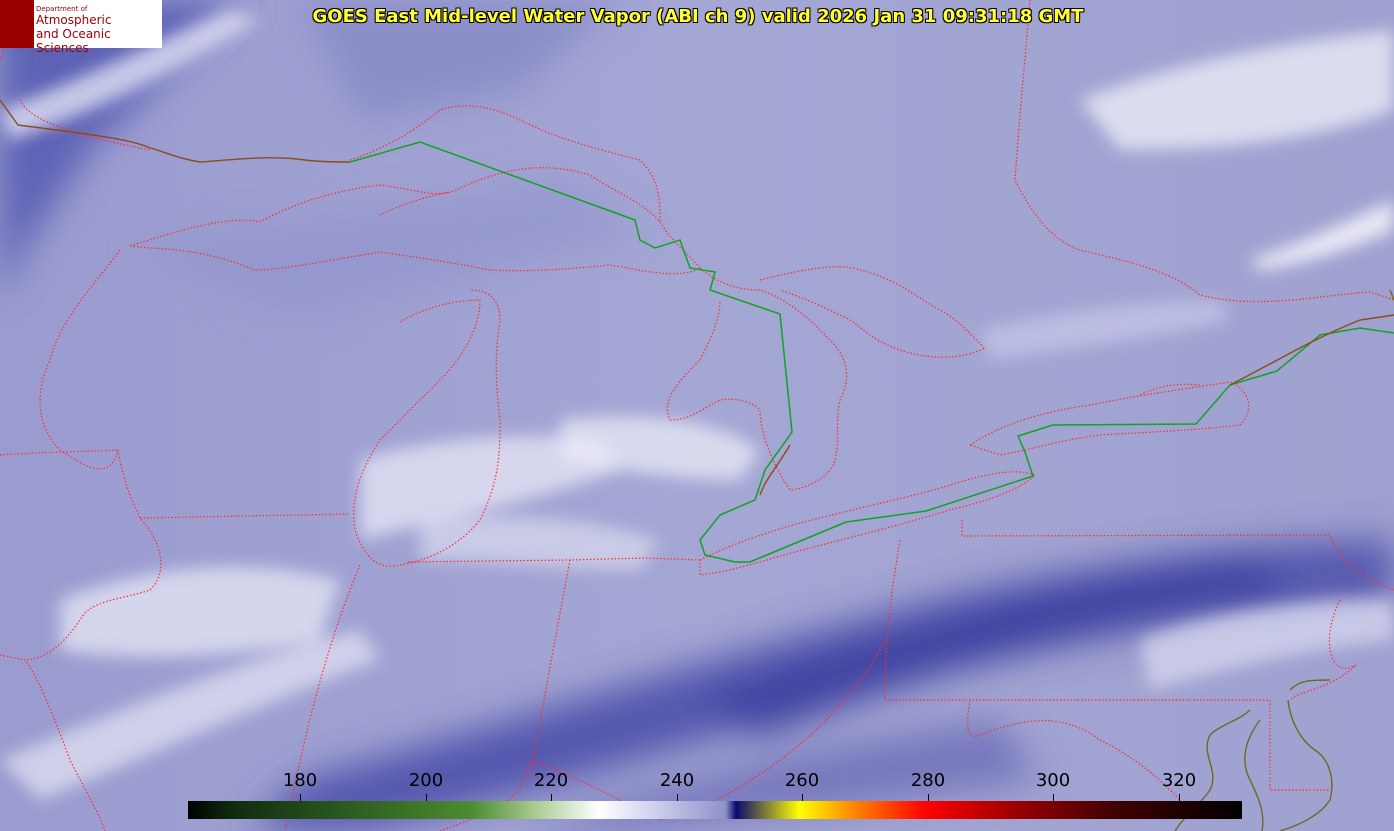  Describe the element at coordinates (74, 20) in the screenshot. I see `logo-line-1: Atmospheric` at that location.